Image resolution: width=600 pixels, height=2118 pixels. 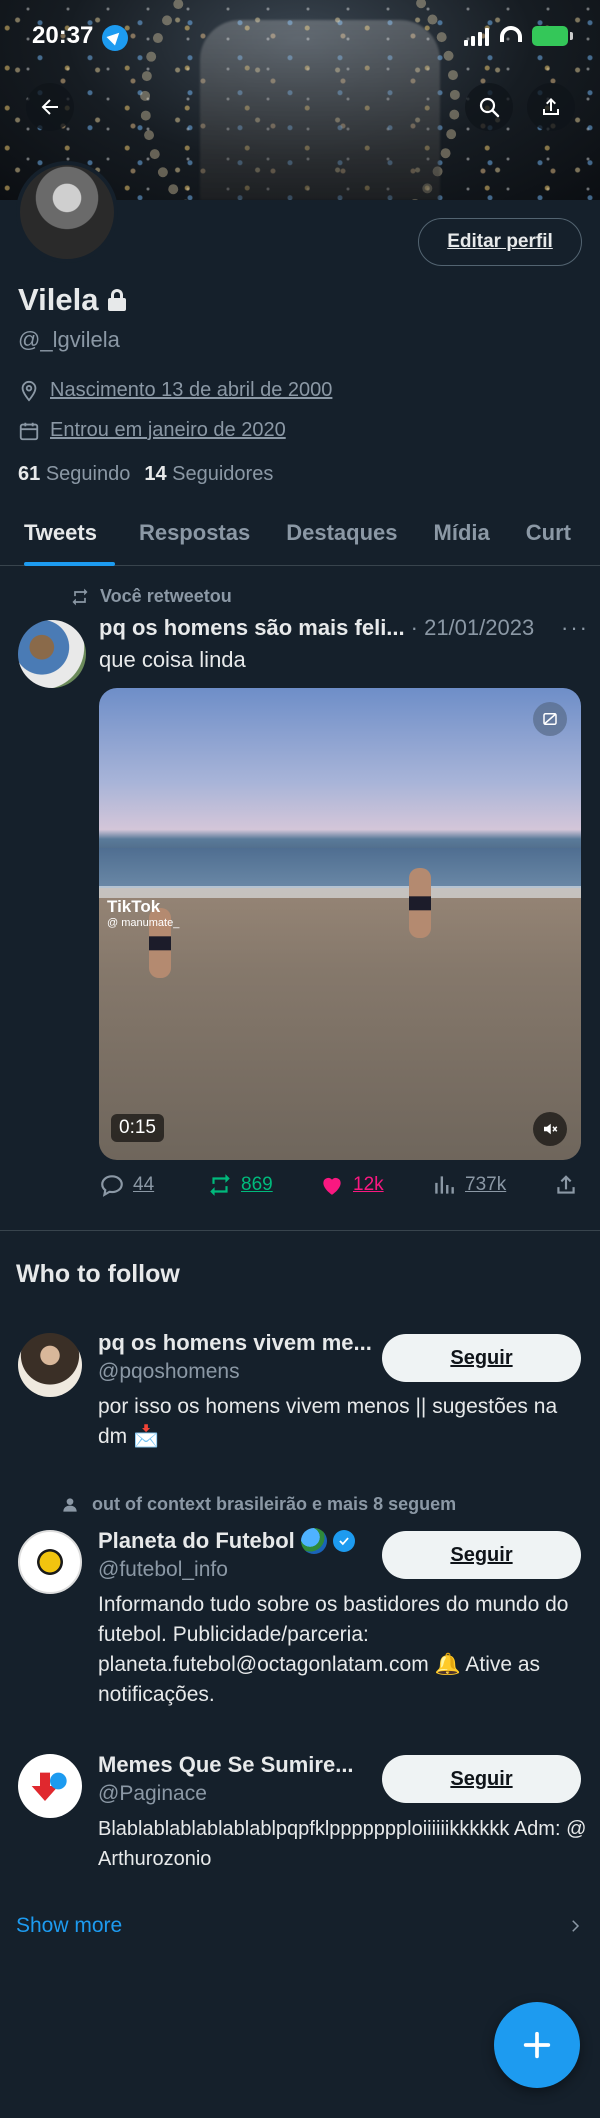 What do you see at coordinates (511, 34) in the screenshot?
I see `wifi-icon` at bounding box center [511, 34].